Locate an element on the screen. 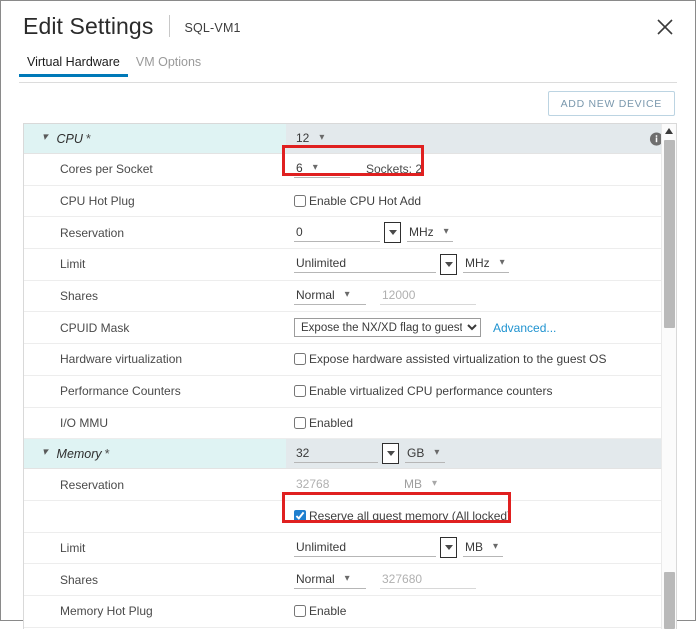 The height and width of the screenshot is (629, 696). vm-name: SQL-VM1 is located at coordinates (212, 28).